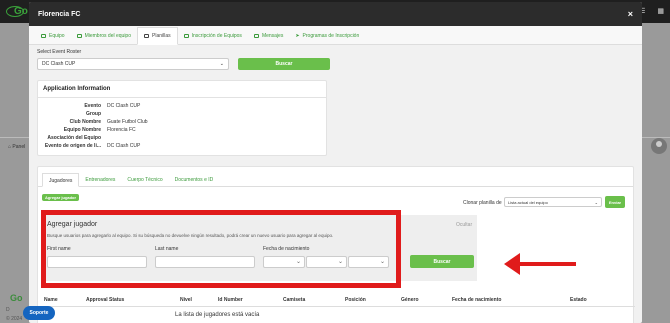 This screenshot has height=323, width=670. Describe the element at coordinates (182, 89) in the screenshot. I see `application-info-title: Application Information` at that location.